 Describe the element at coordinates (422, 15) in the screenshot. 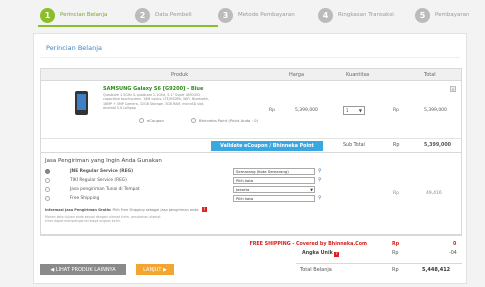

I see `step-number: 5` at that location.